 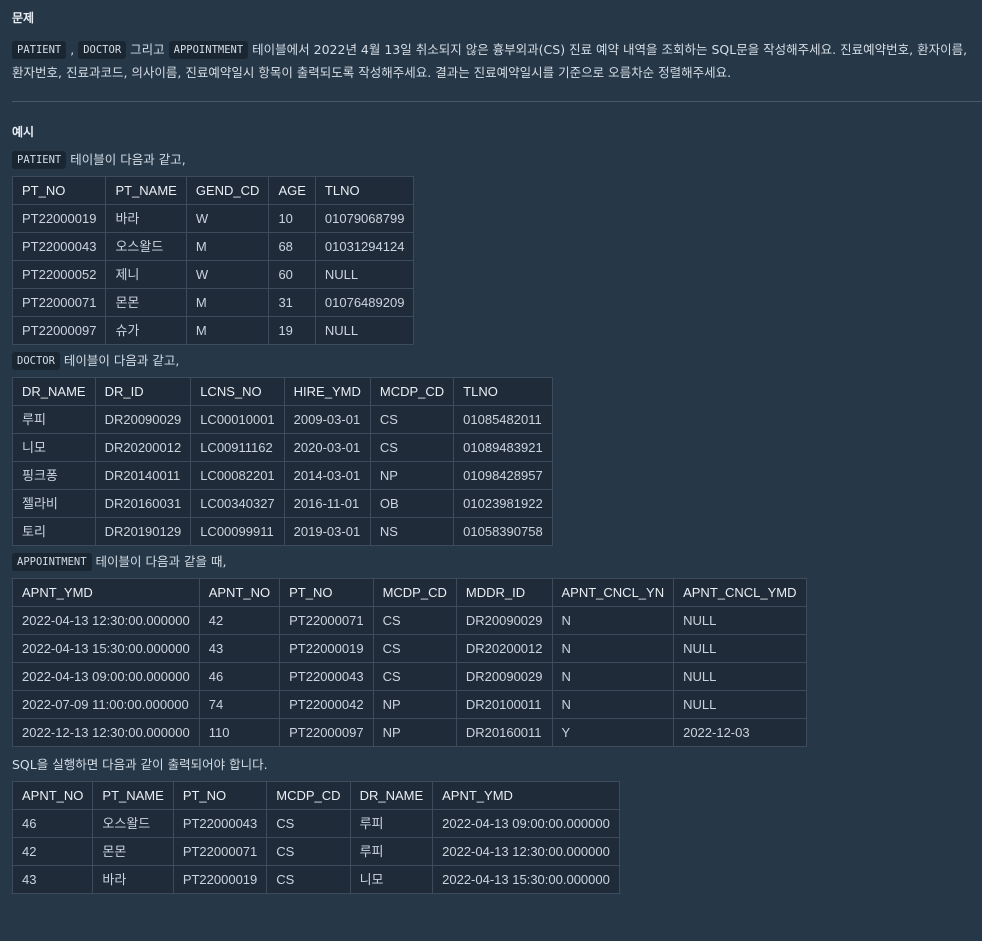 What do you see at coordinates (237, 447) in the screenshot?
I see `table-cell: LC00911162` at bounding box center [237, 447].